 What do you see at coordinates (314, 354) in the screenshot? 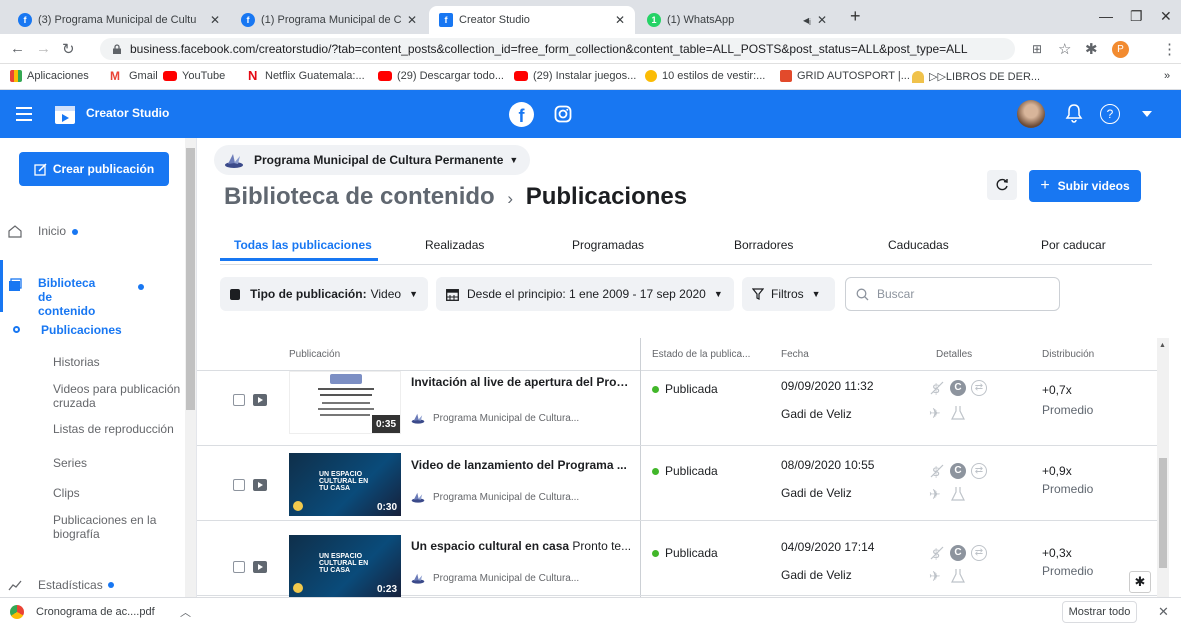
I see `column-header-post: Publicación` at bounding box center [314, 354].